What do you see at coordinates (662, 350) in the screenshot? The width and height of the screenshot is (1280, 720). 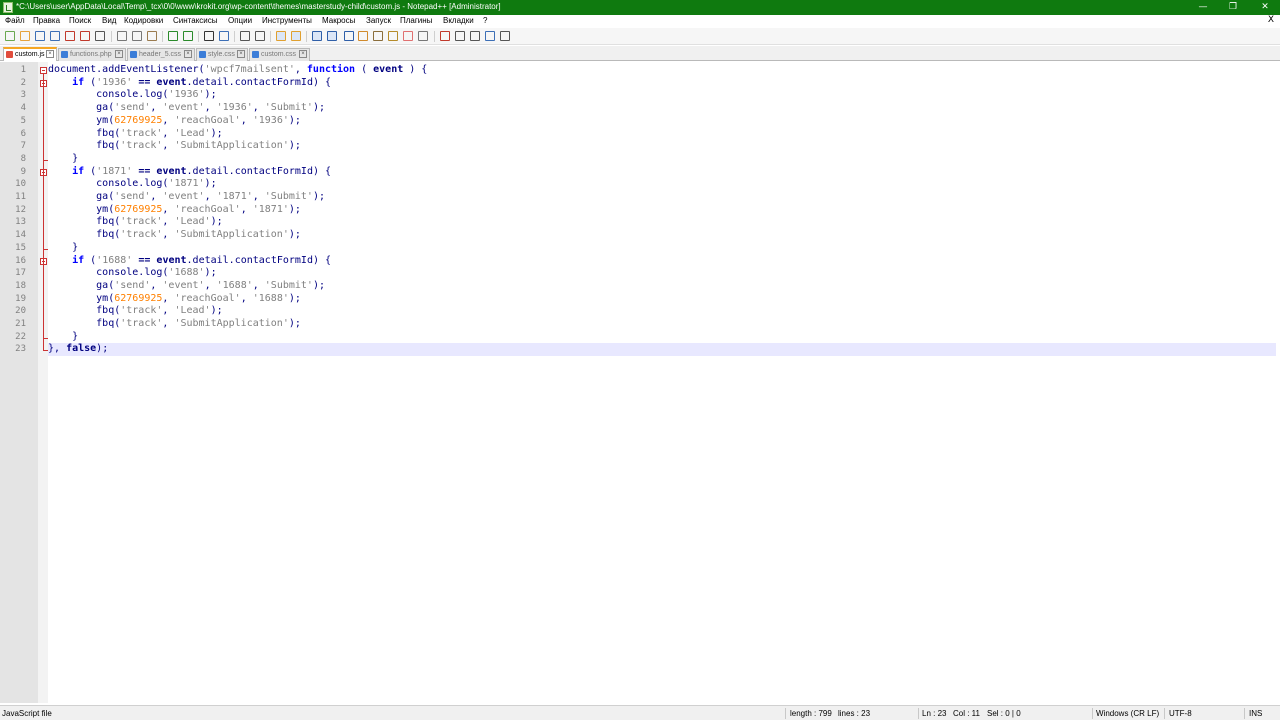 I see `code-line: }, false);` at bounding box center [662, 350].